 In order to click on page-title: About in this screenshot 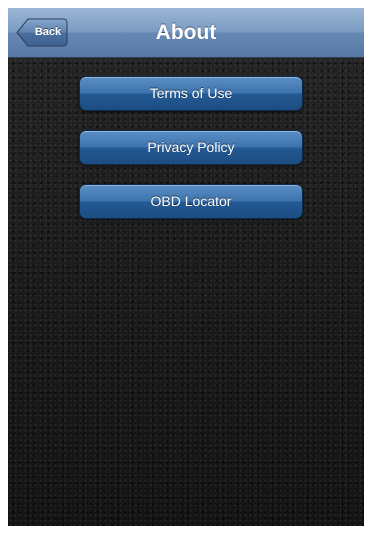, I will do `click(186, 32)`.